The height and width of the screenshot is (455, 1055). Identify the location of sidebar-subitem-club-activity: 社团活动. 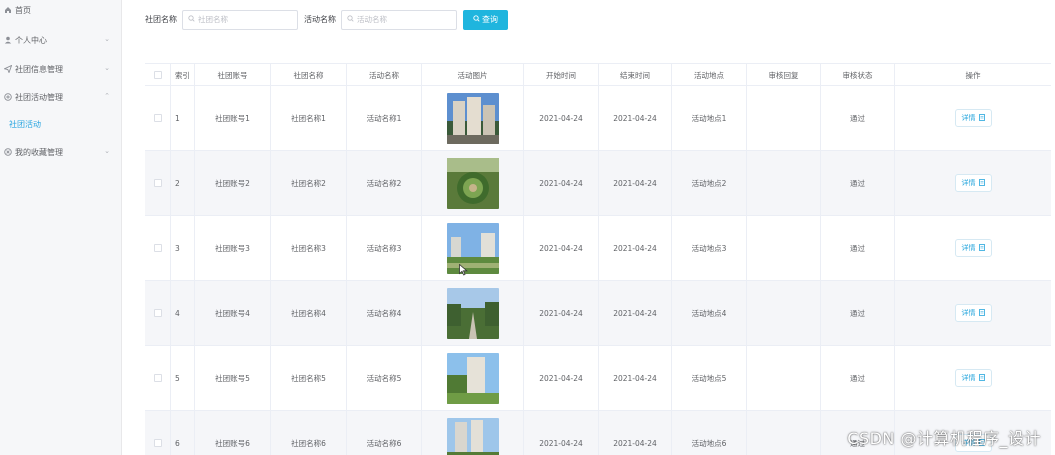
(61, 124).